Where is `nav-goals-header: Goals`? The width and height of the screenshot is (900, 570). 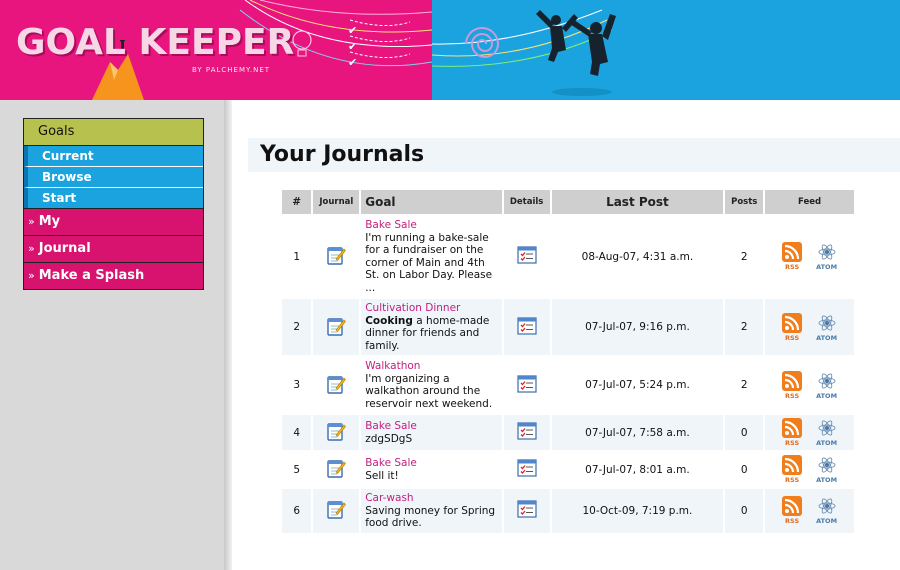
nav-goals-header: Goals is located at coordinates (113, 132).